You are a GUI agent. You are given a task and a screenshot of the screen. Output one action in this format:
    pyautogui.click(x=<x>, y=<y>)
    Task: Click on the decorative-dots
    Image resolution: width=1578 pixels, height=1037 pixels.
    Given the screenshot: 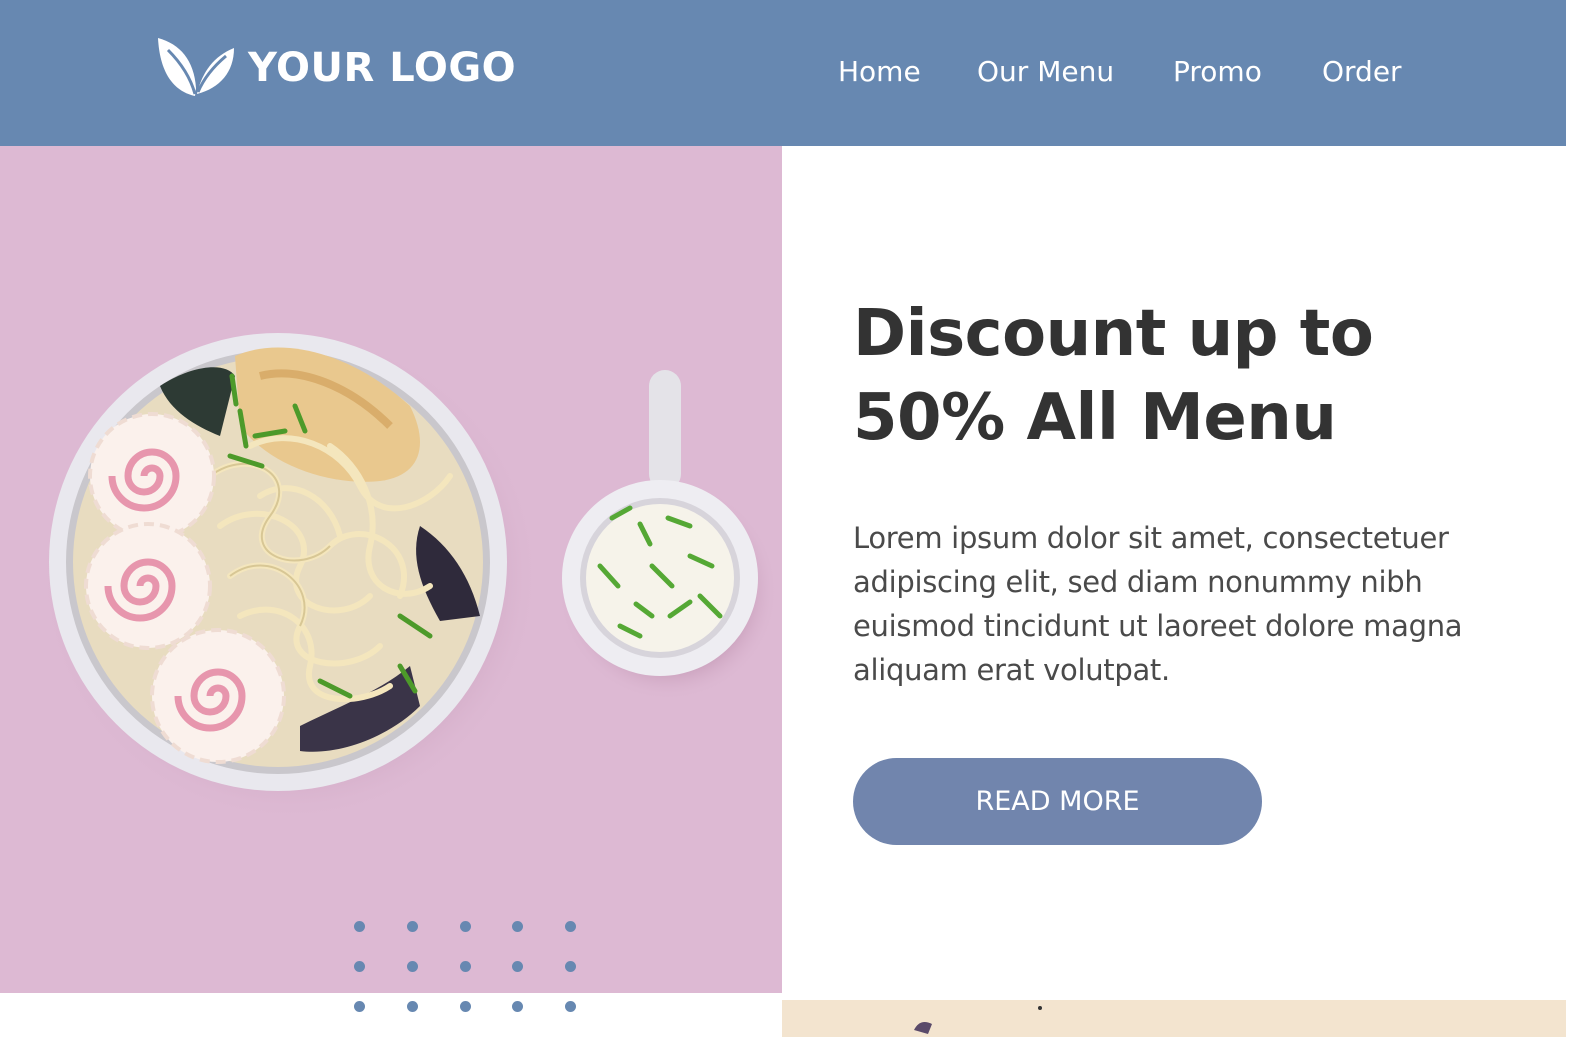 What is the action you would take?
    pyautogui.click(x=469, y=969)
    